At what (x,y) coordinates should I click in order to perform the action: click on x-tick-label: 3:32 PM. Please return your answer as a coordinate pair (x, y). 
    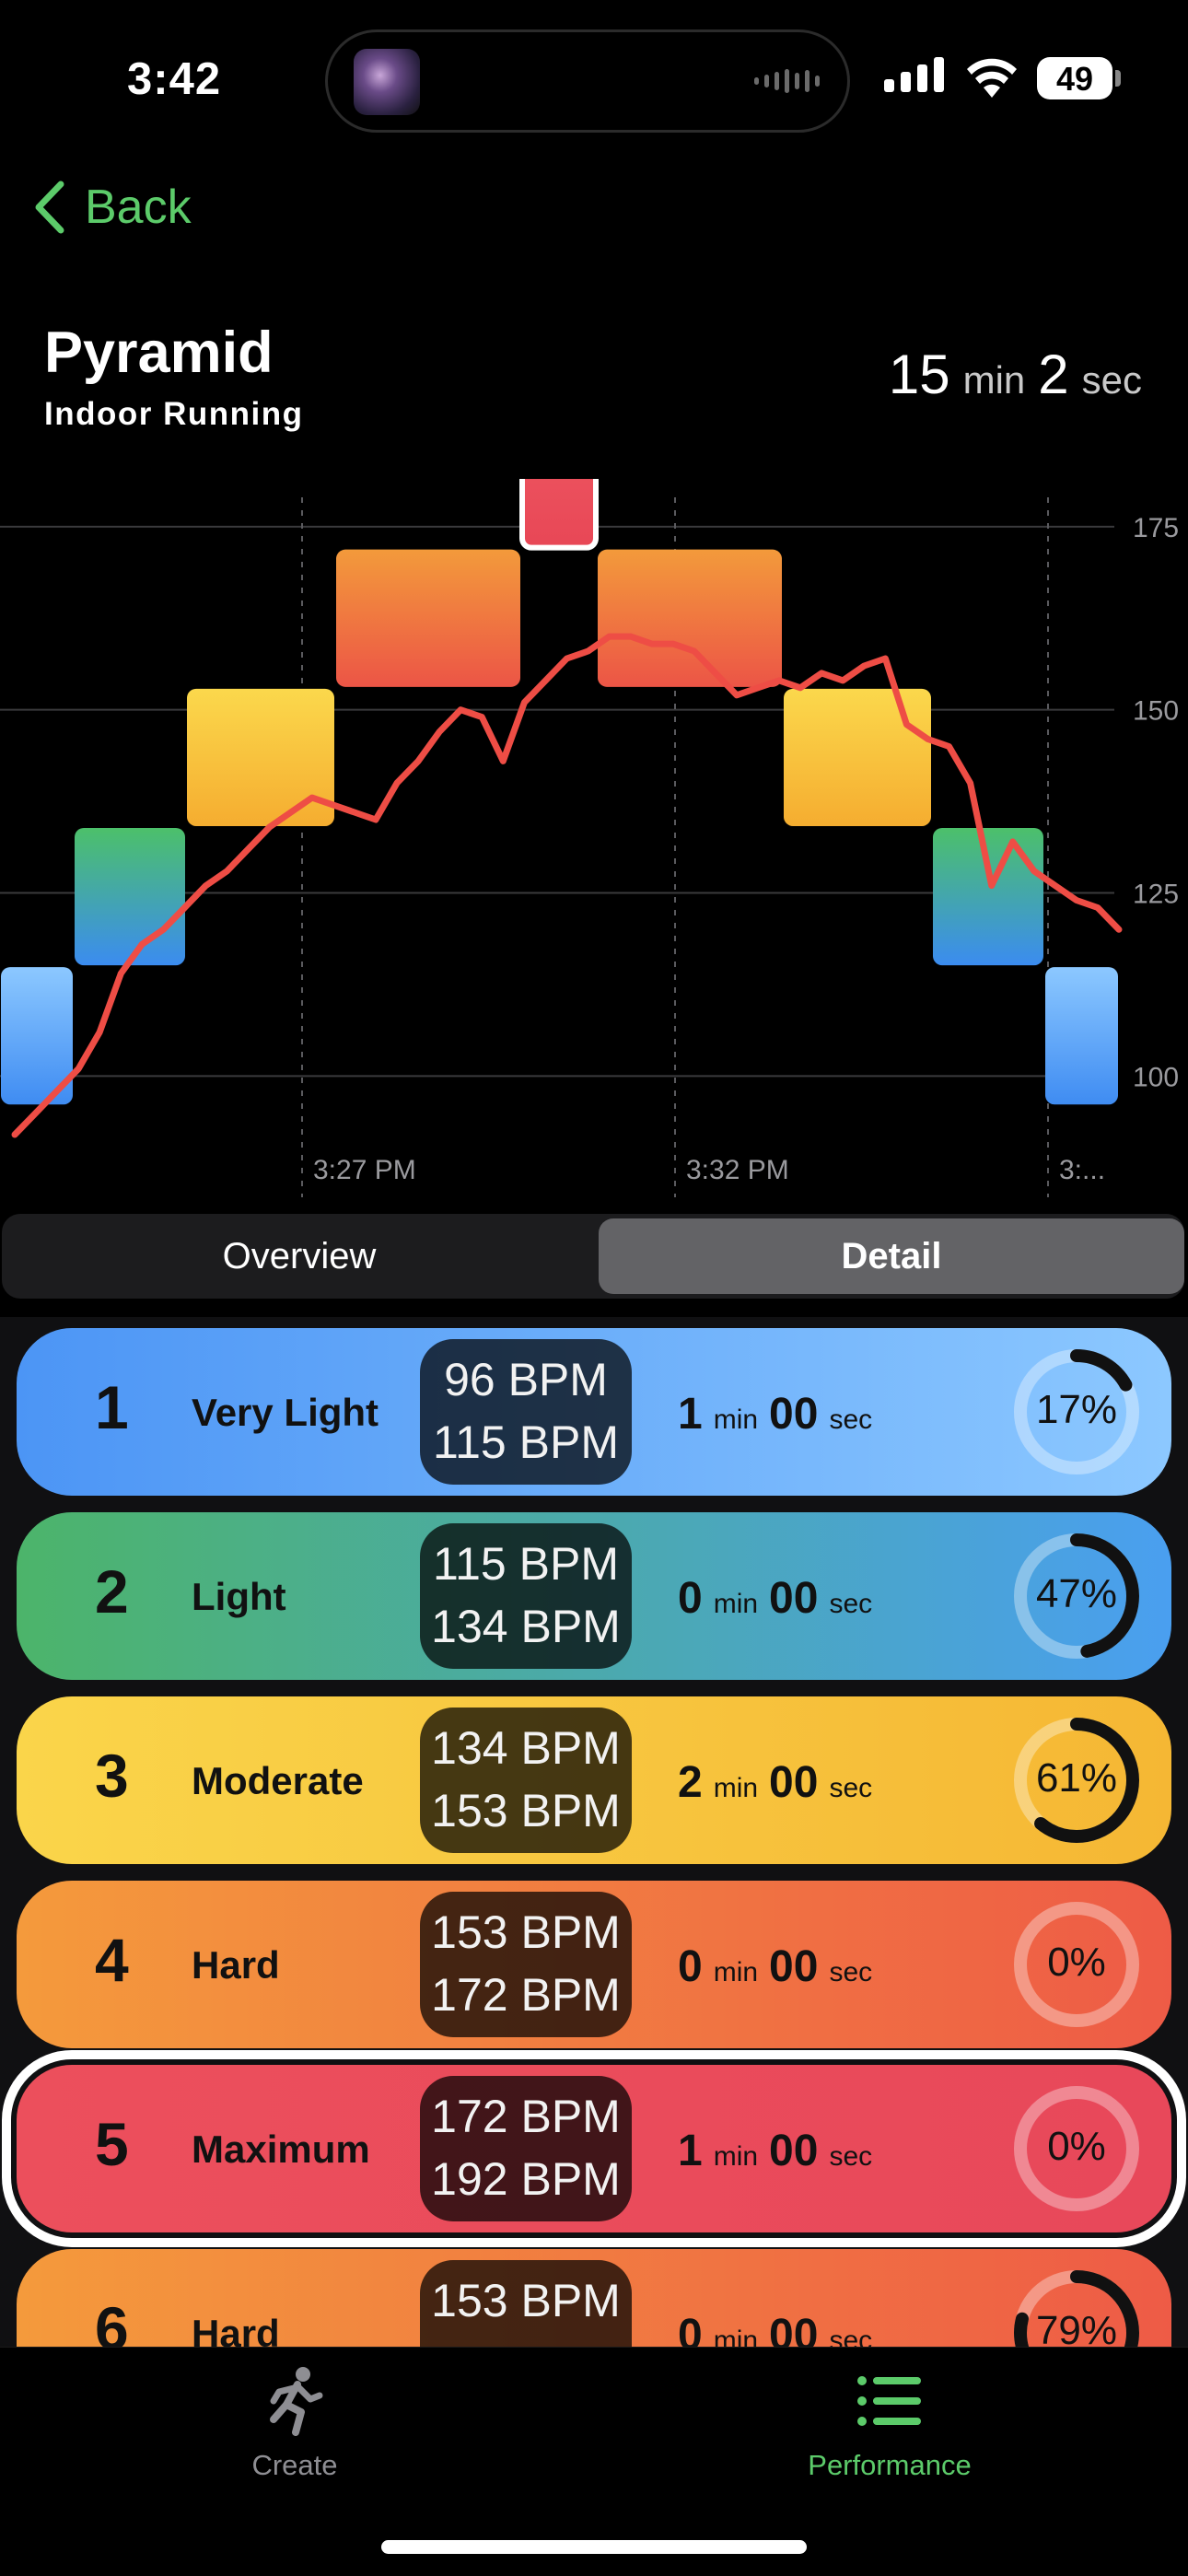
    Looking at the image, I should click on (737, 1170).